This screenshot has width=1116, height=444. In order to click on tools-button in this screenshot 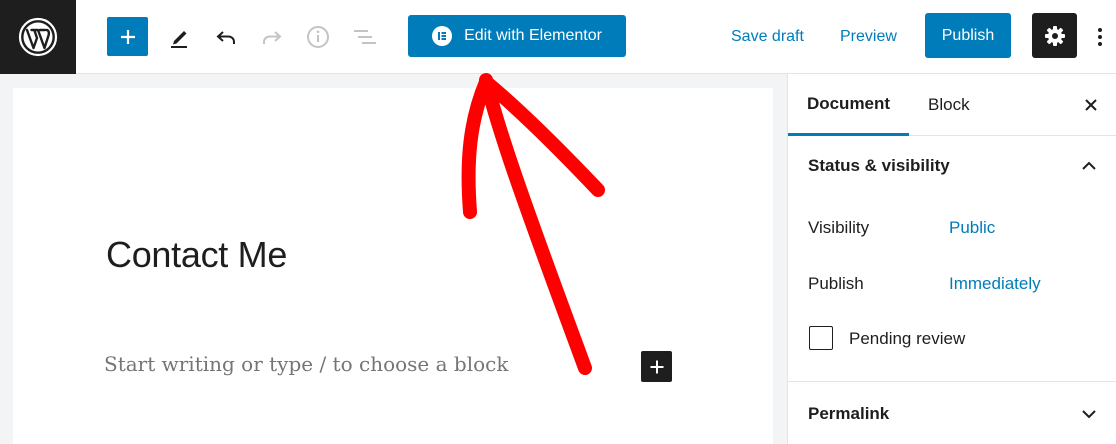, I will do `click(179, 37)`.